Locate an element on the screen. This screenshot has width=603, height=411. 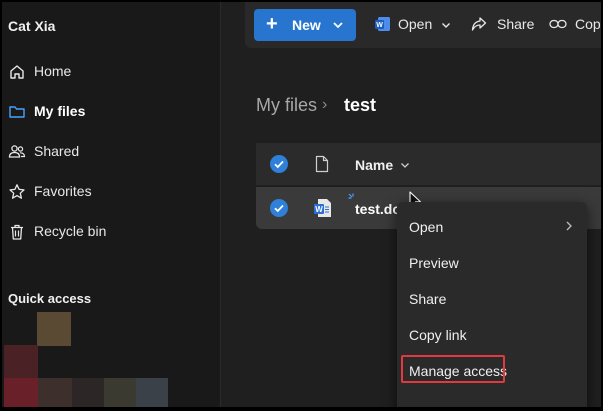
share-button: Share is located at coordinates (506, 25).